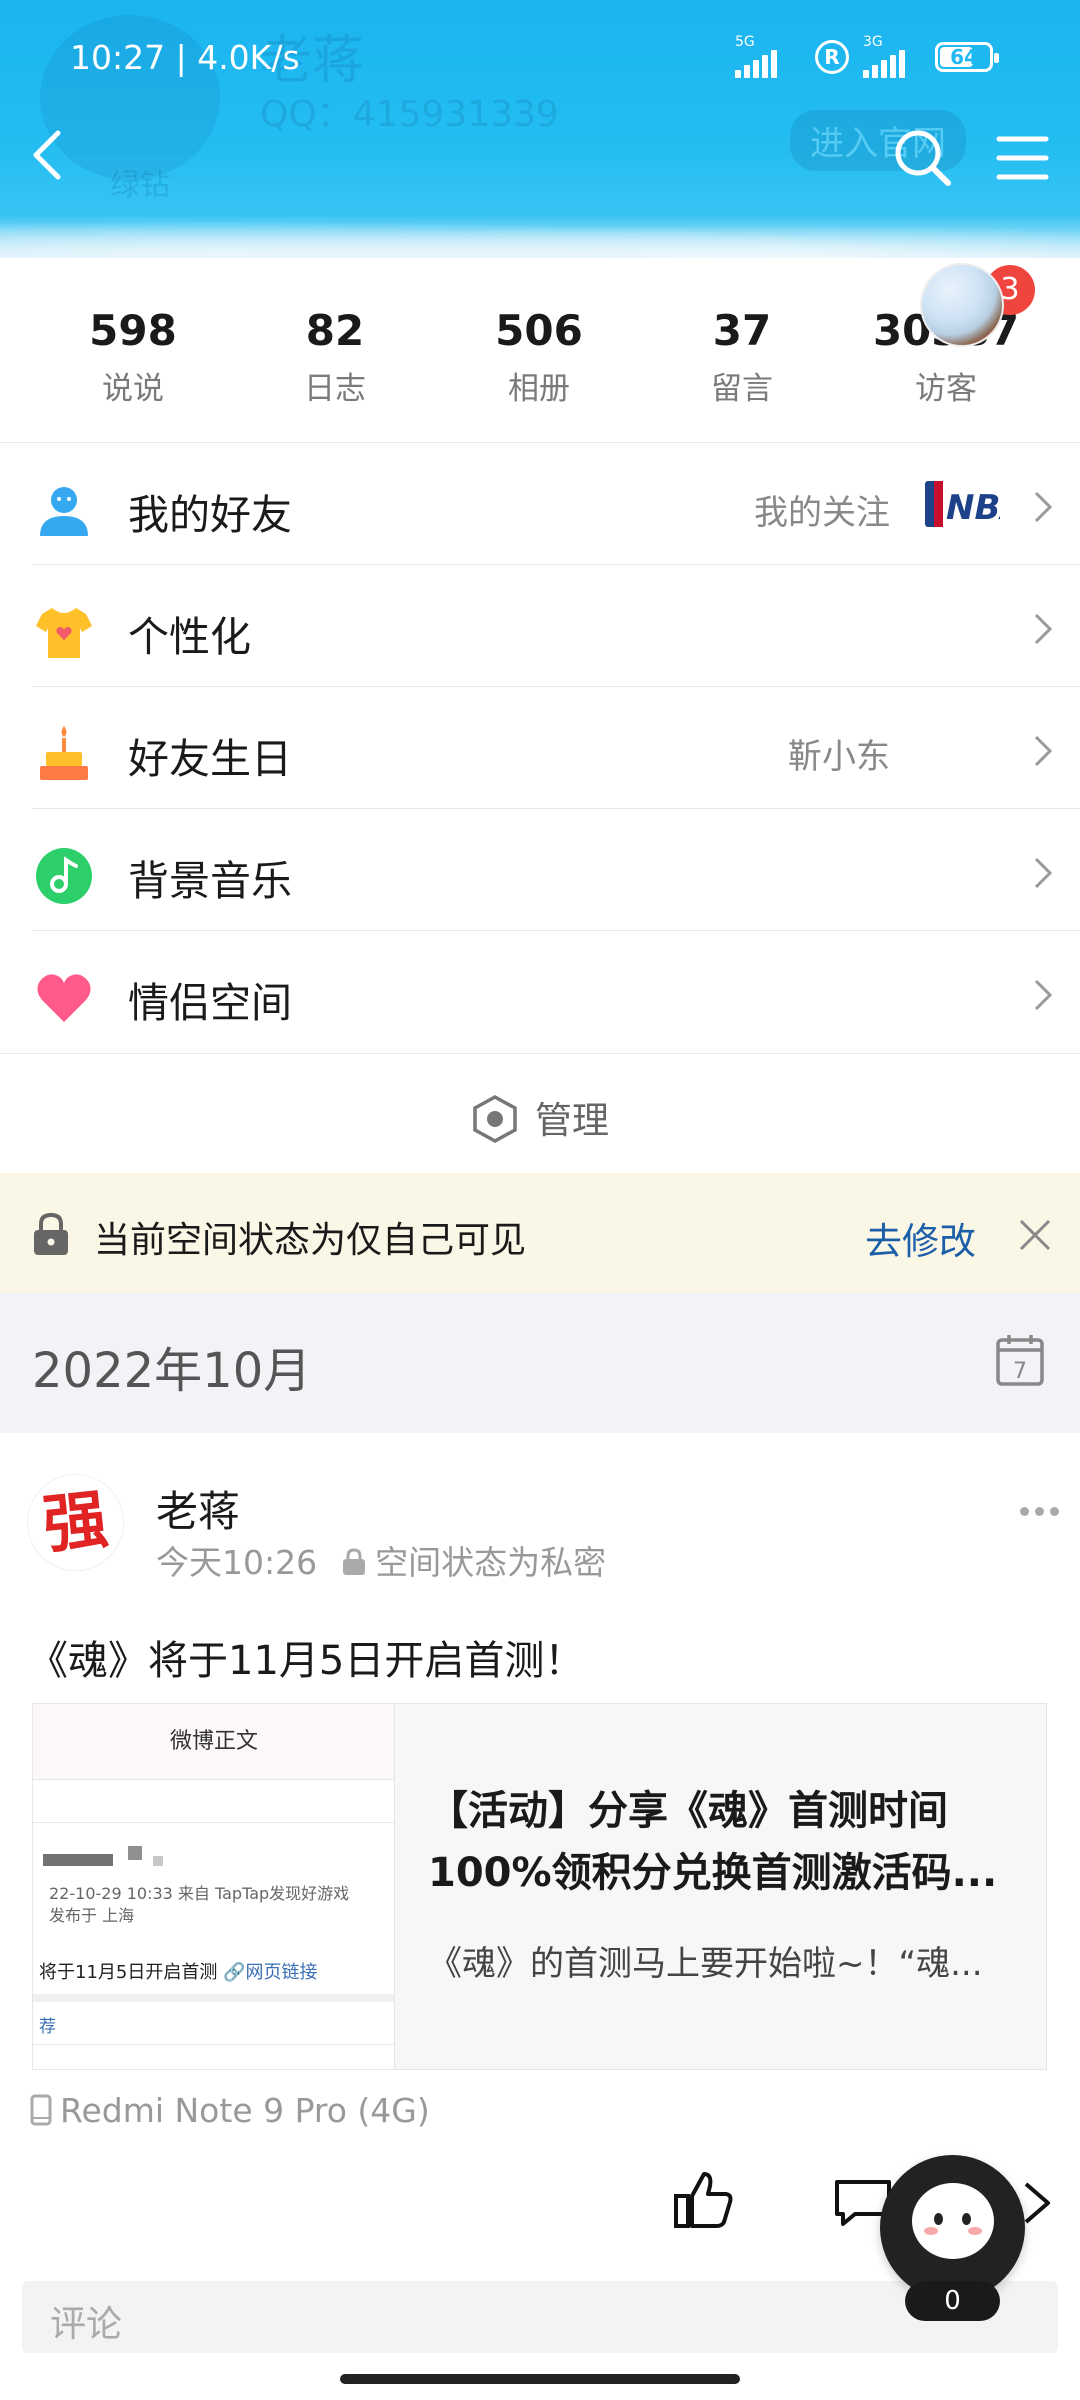  Describe the element at coordinates (1035, 1235) in the screenshot. I see `close-icon` at that location.